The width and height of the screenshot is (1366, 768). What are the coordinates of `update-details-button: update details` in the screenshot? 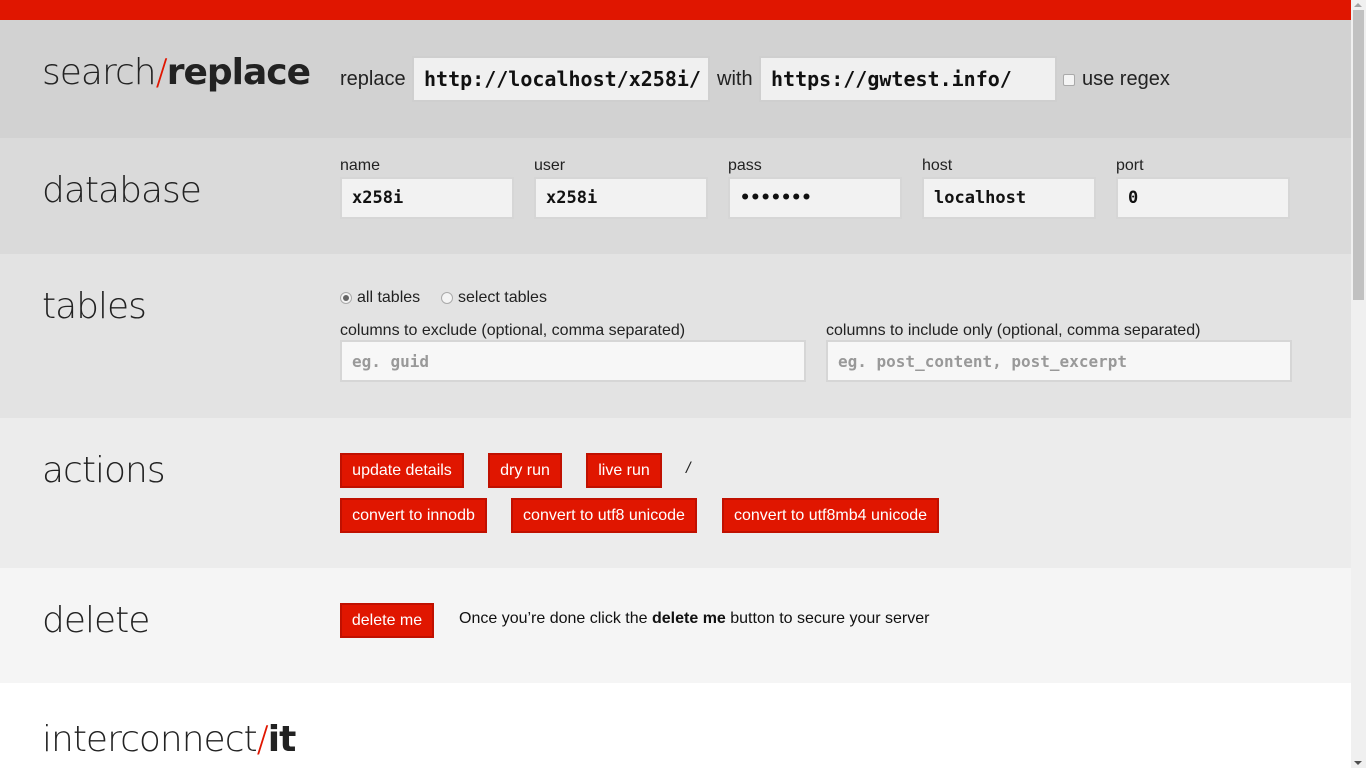 It's located at (402, 470).